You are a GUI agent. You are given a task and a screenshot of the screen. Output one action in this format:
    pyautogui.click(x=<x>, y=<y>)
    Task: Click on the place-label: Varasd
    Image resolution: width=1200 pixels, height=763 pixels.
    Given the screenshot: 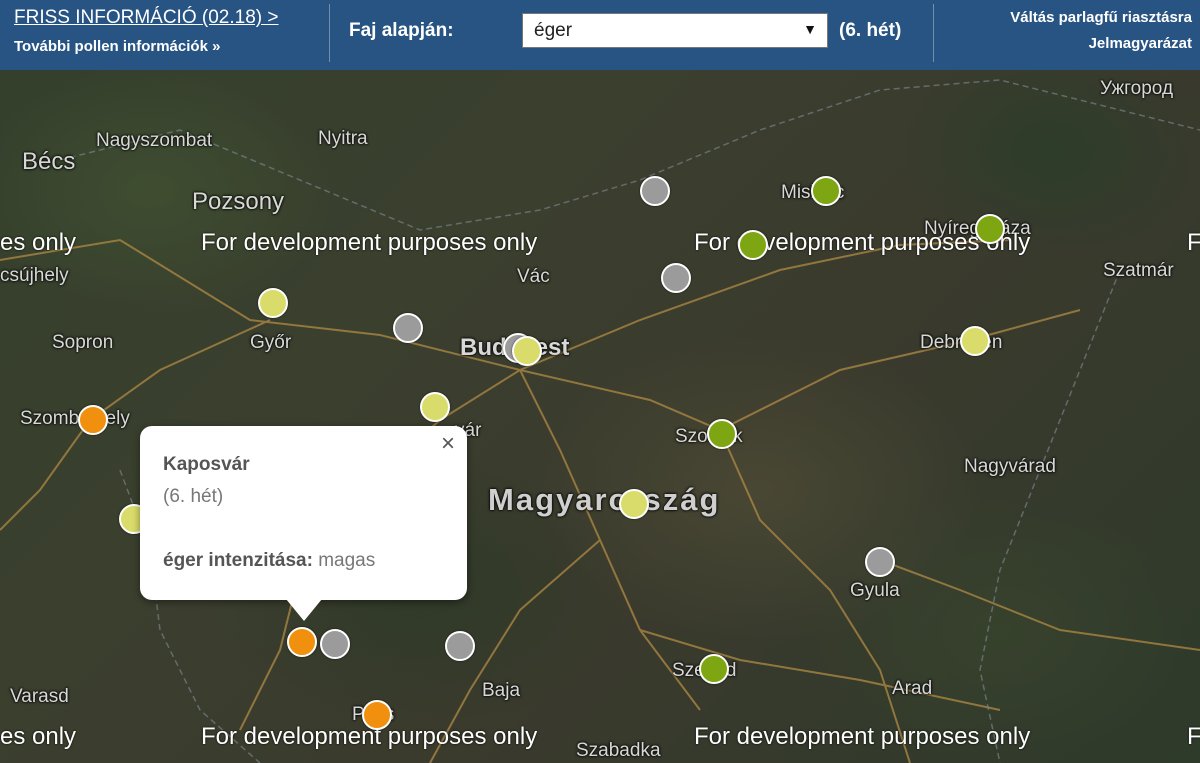 What is the action you would take?
    pyautogui.click(x=39, y=696)
    